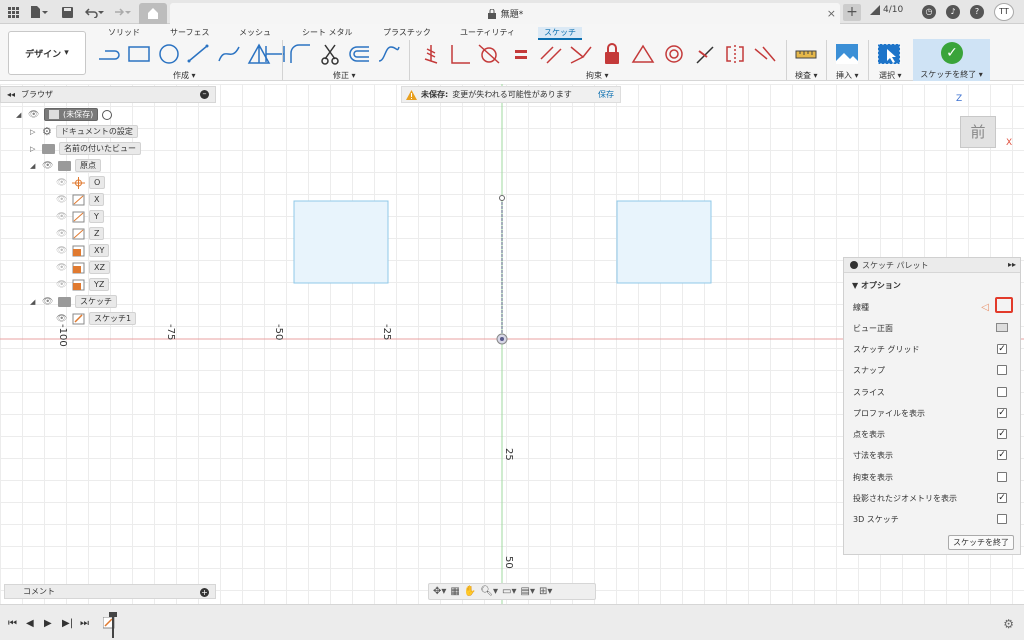 This screenshot has height=640, width=1024. I want to click on home-tab, so click(153, 13).